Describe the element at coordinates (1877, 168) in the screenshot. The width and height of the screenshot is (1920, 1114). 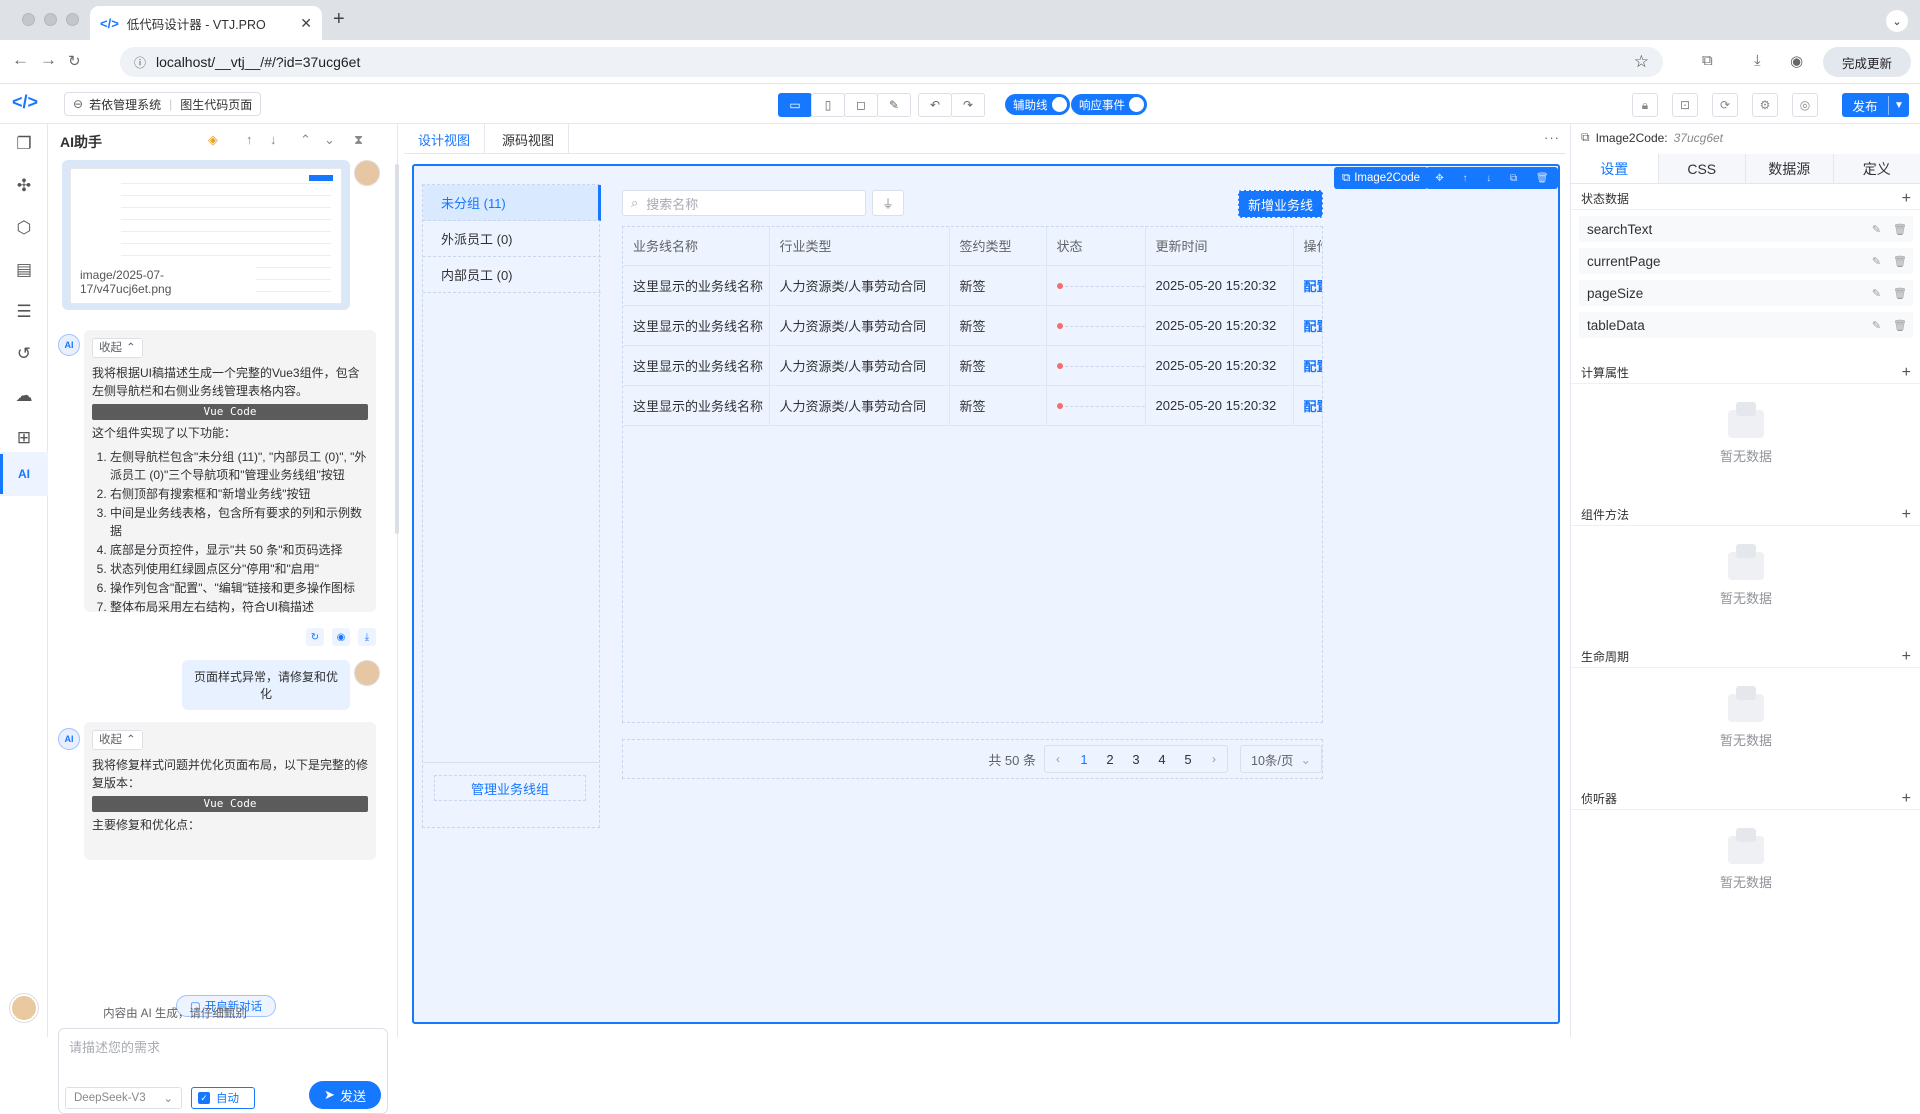
I see `tab-definition: 定义` at that location.